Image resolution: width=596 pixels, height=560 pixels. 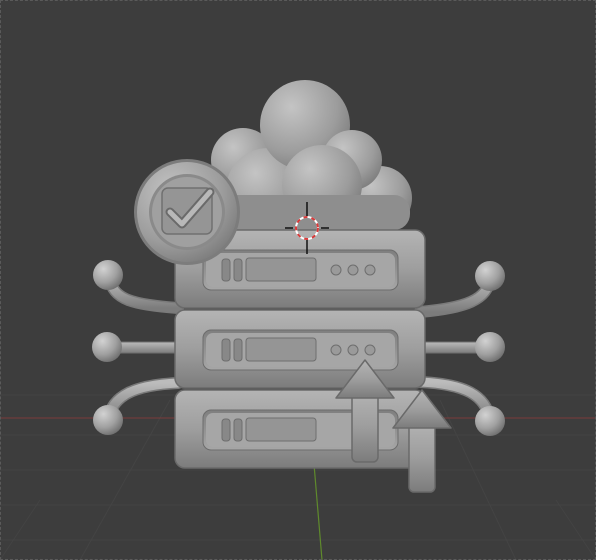 I want to click on check-badge, so click(x=187, y=212).